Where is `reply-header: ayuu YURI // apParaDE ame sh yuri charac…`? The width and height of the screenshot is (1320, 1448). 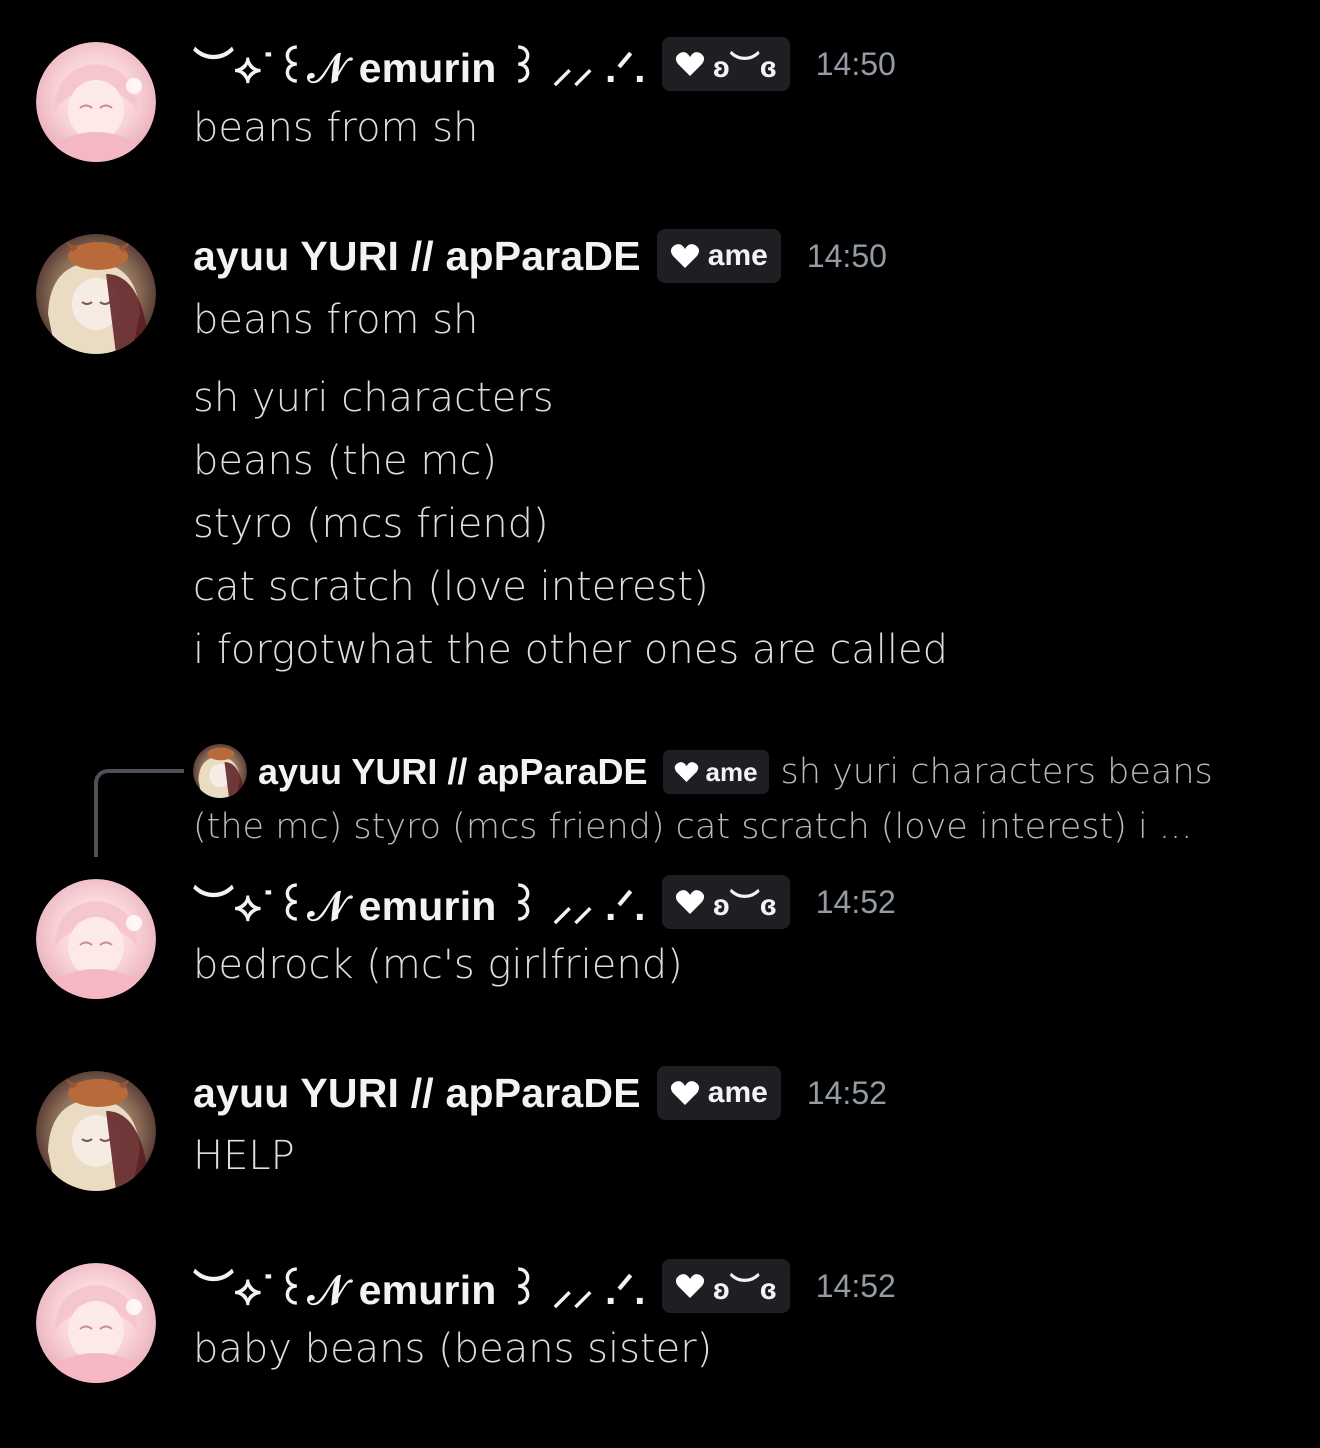 reply-header: ayuu YURI // apParaDE ame sh yuri charac… is located at coordinates (735, 772).